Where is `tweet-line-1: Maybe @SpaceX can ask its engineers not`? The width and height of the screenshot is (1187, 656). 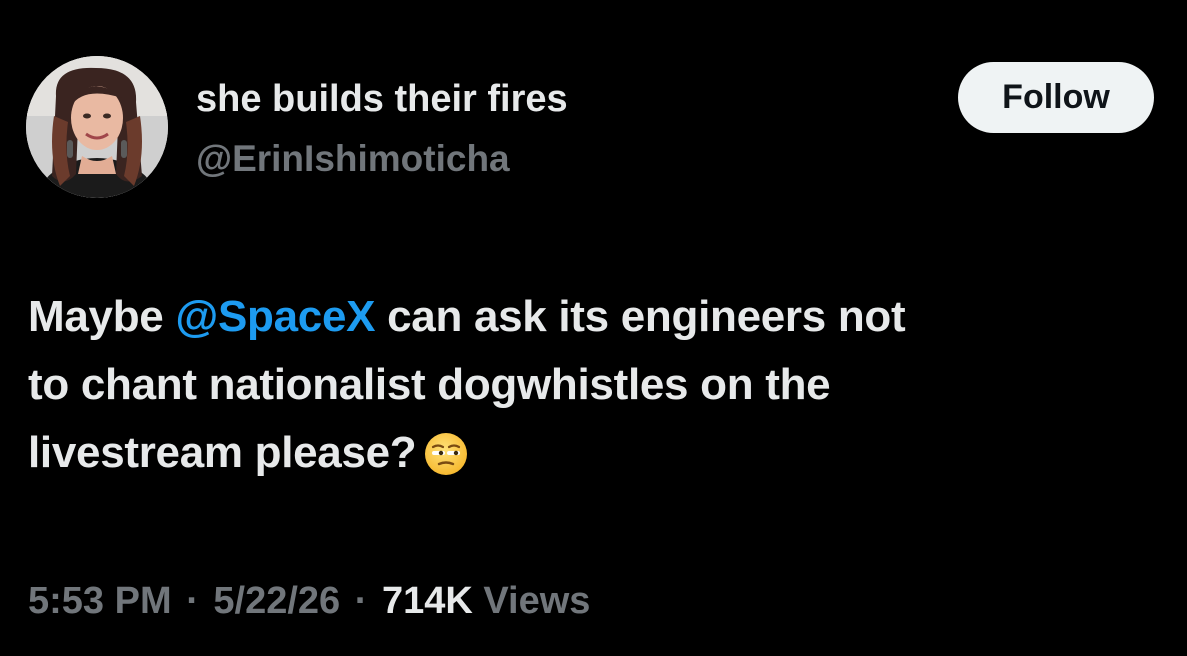 tweet-line-1: Maybe @SpaceX can ask its engineers not is located at coordinates (588, 317).